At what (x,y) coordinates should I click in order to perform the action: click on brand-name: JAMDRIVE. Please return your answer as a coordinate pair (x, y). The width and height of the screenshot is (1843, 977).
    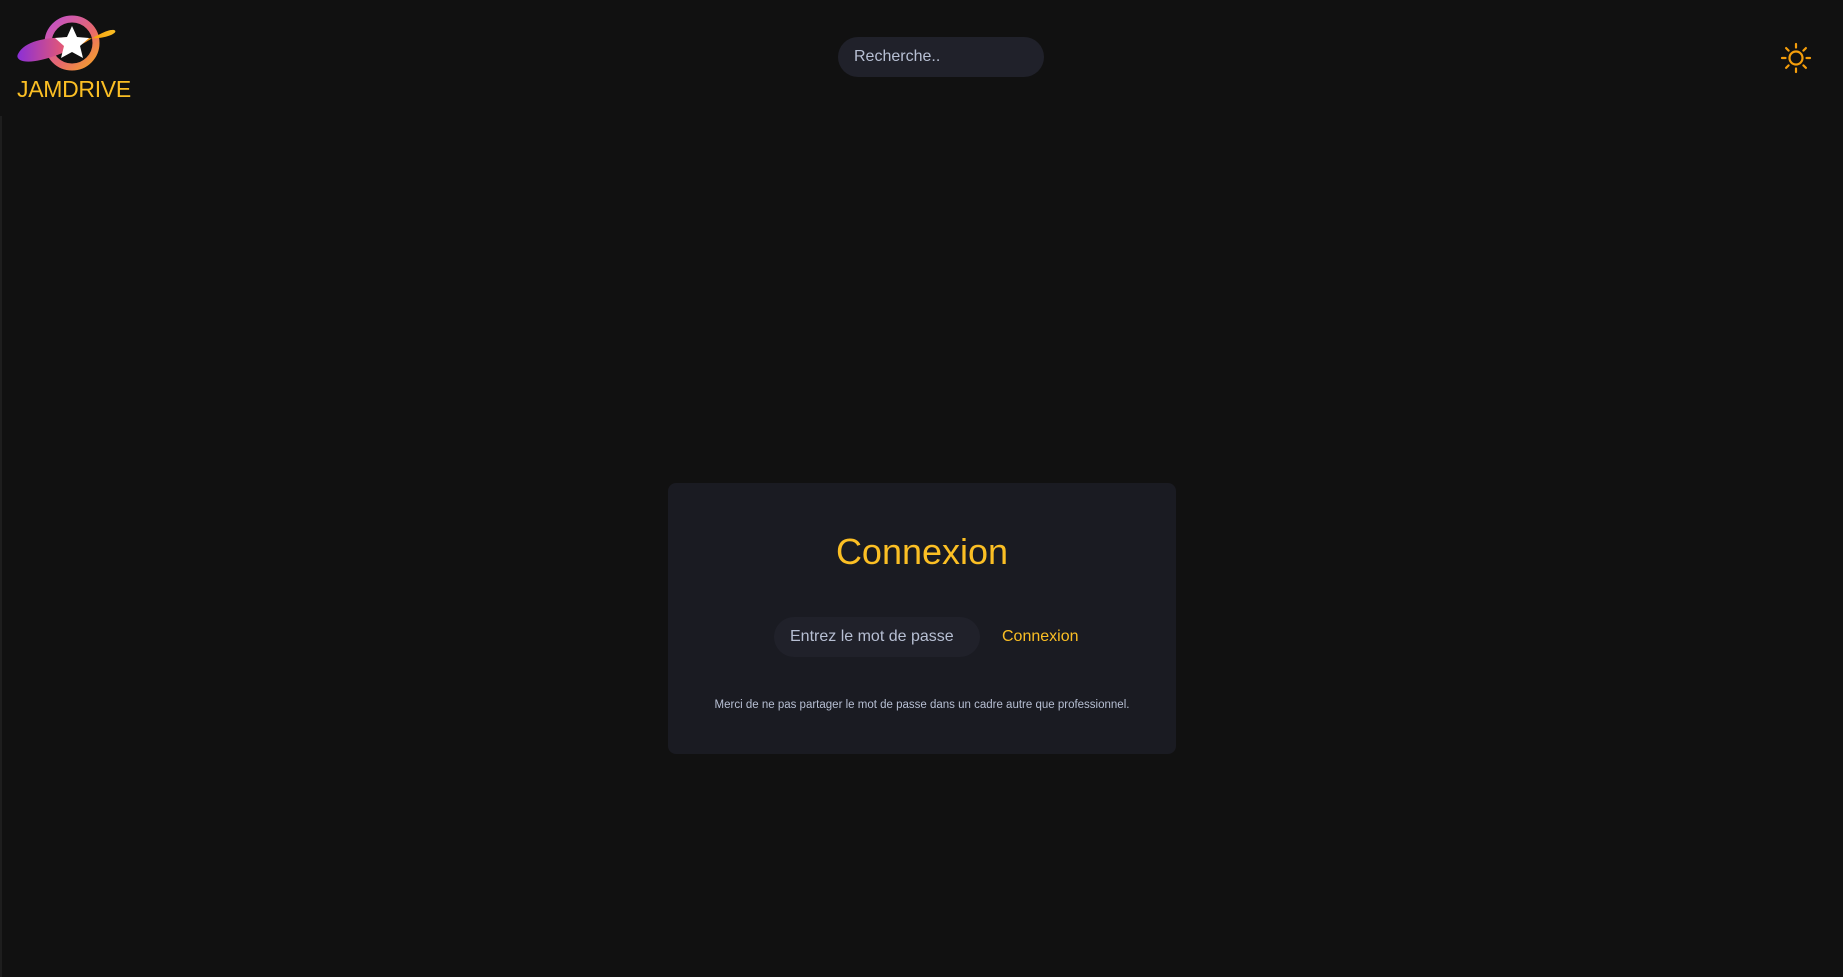
    Looking at the image, I should click on (74, 89).